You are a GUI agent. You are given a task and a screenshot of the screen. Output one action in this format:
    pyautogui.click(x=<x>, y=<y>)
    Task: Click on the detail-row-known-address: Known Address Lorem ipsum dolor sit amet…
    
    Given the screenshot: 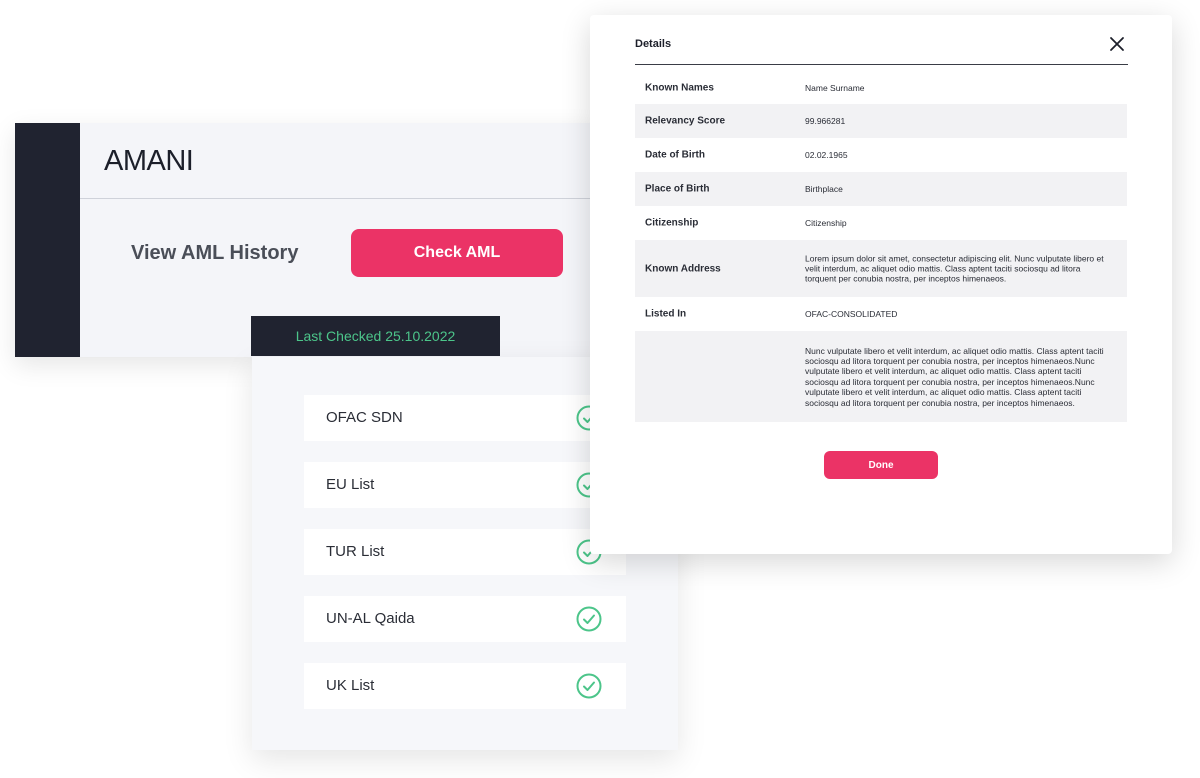 What is the action you would take?
    pyautogui.click(x=881, y=268)
    